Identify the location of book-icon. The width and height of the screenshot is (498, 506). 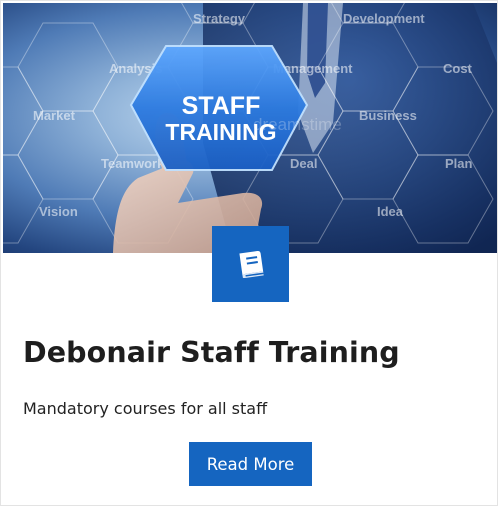
(251, 264).